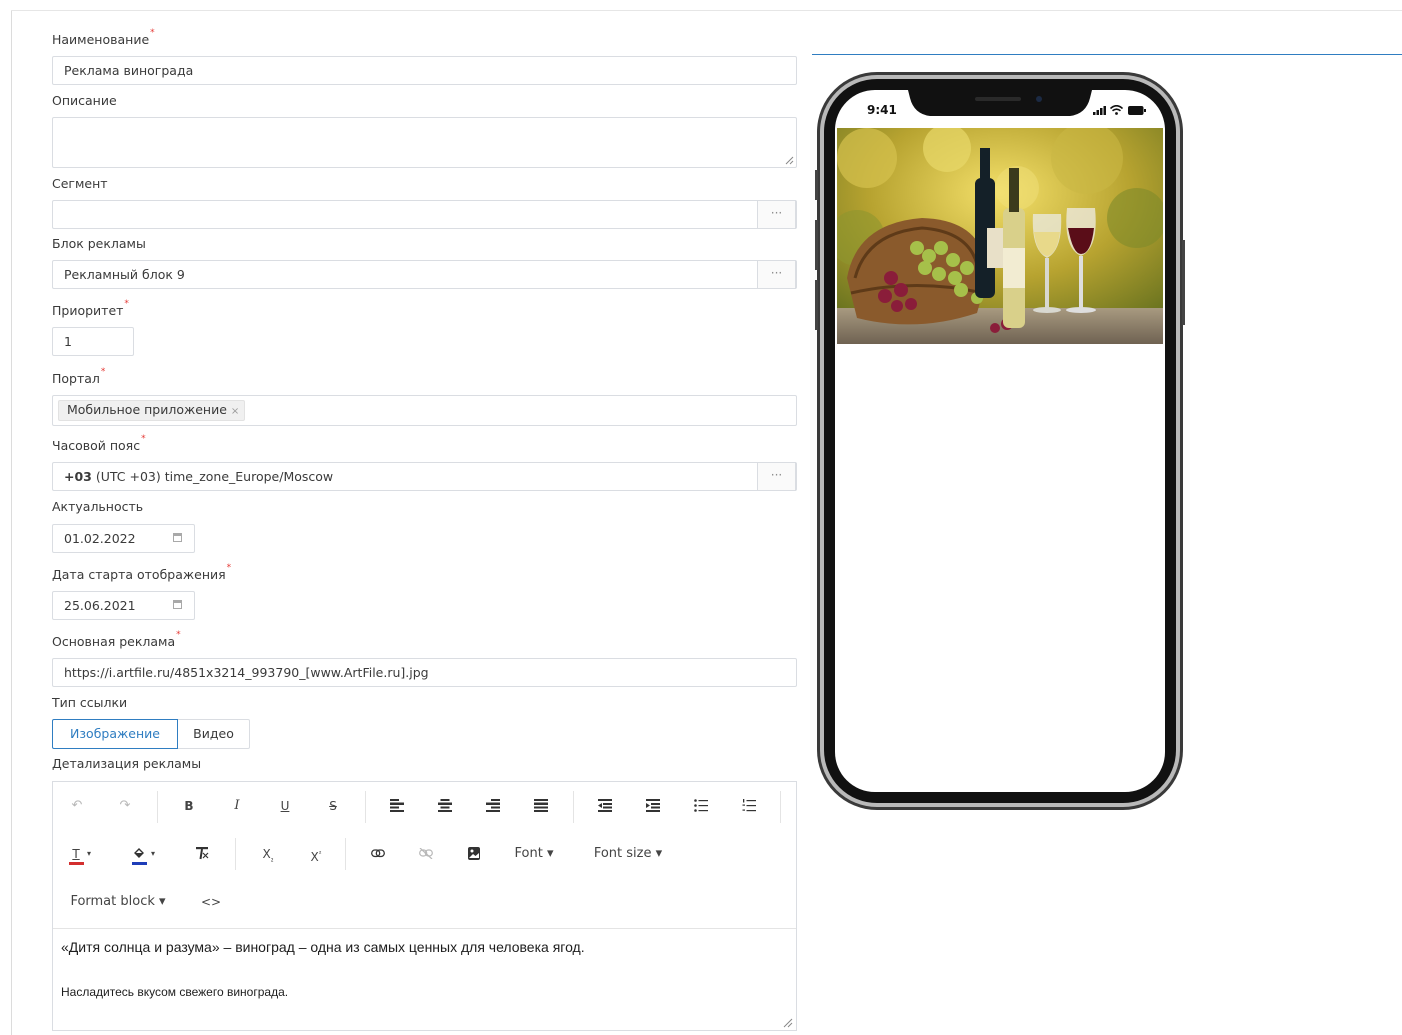 This screenshot has width=1402, height=1035. Describe the element at coordinates (1099, 110) in the screenshot. I see `signal-icon` at that location.